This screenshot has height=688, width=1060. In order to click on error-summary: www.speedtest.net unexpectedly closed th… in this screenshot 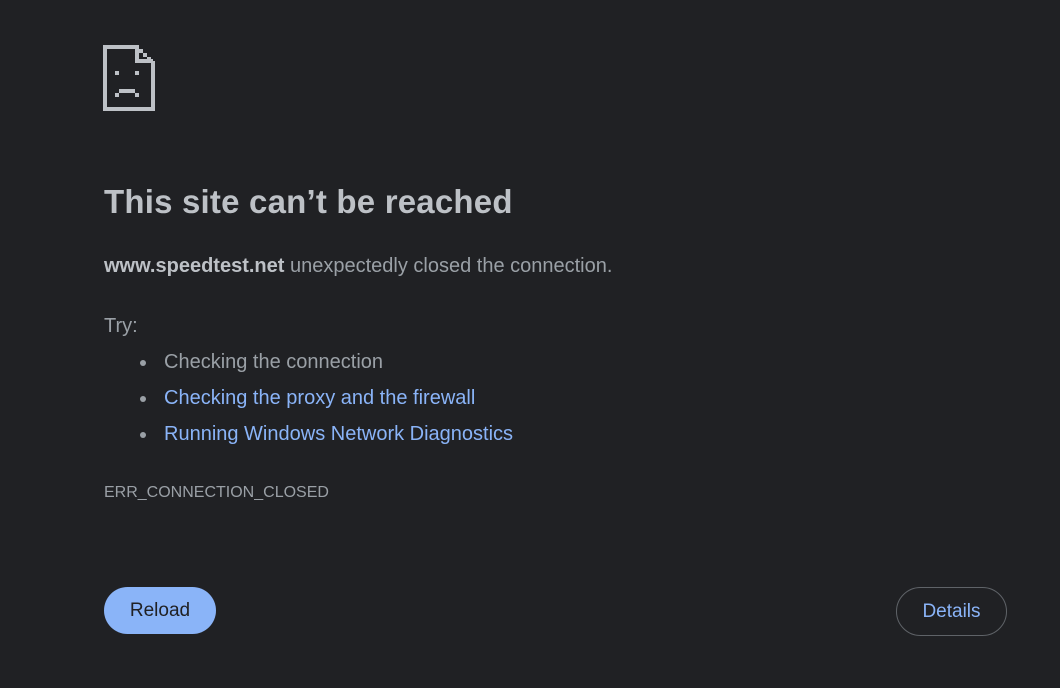, I will do `click(358, 266)`.